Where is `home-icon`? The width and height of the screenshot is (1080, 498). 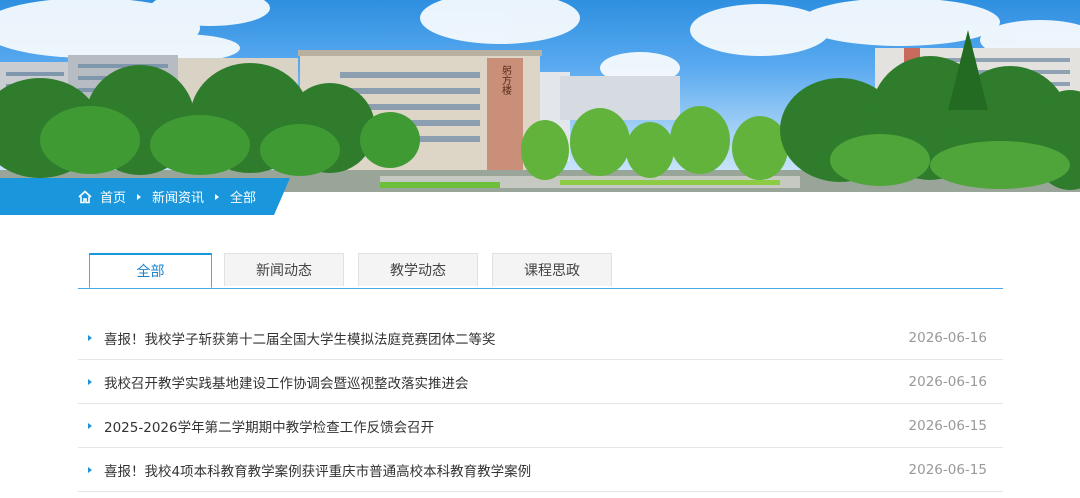
home-icon is located at coordinates (85, 196).